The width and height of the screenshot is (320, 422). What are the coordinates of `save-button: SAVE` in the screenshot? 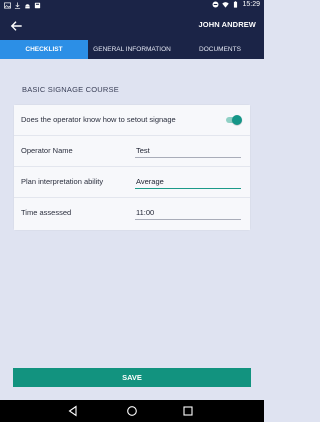 It's located at (132, 377).